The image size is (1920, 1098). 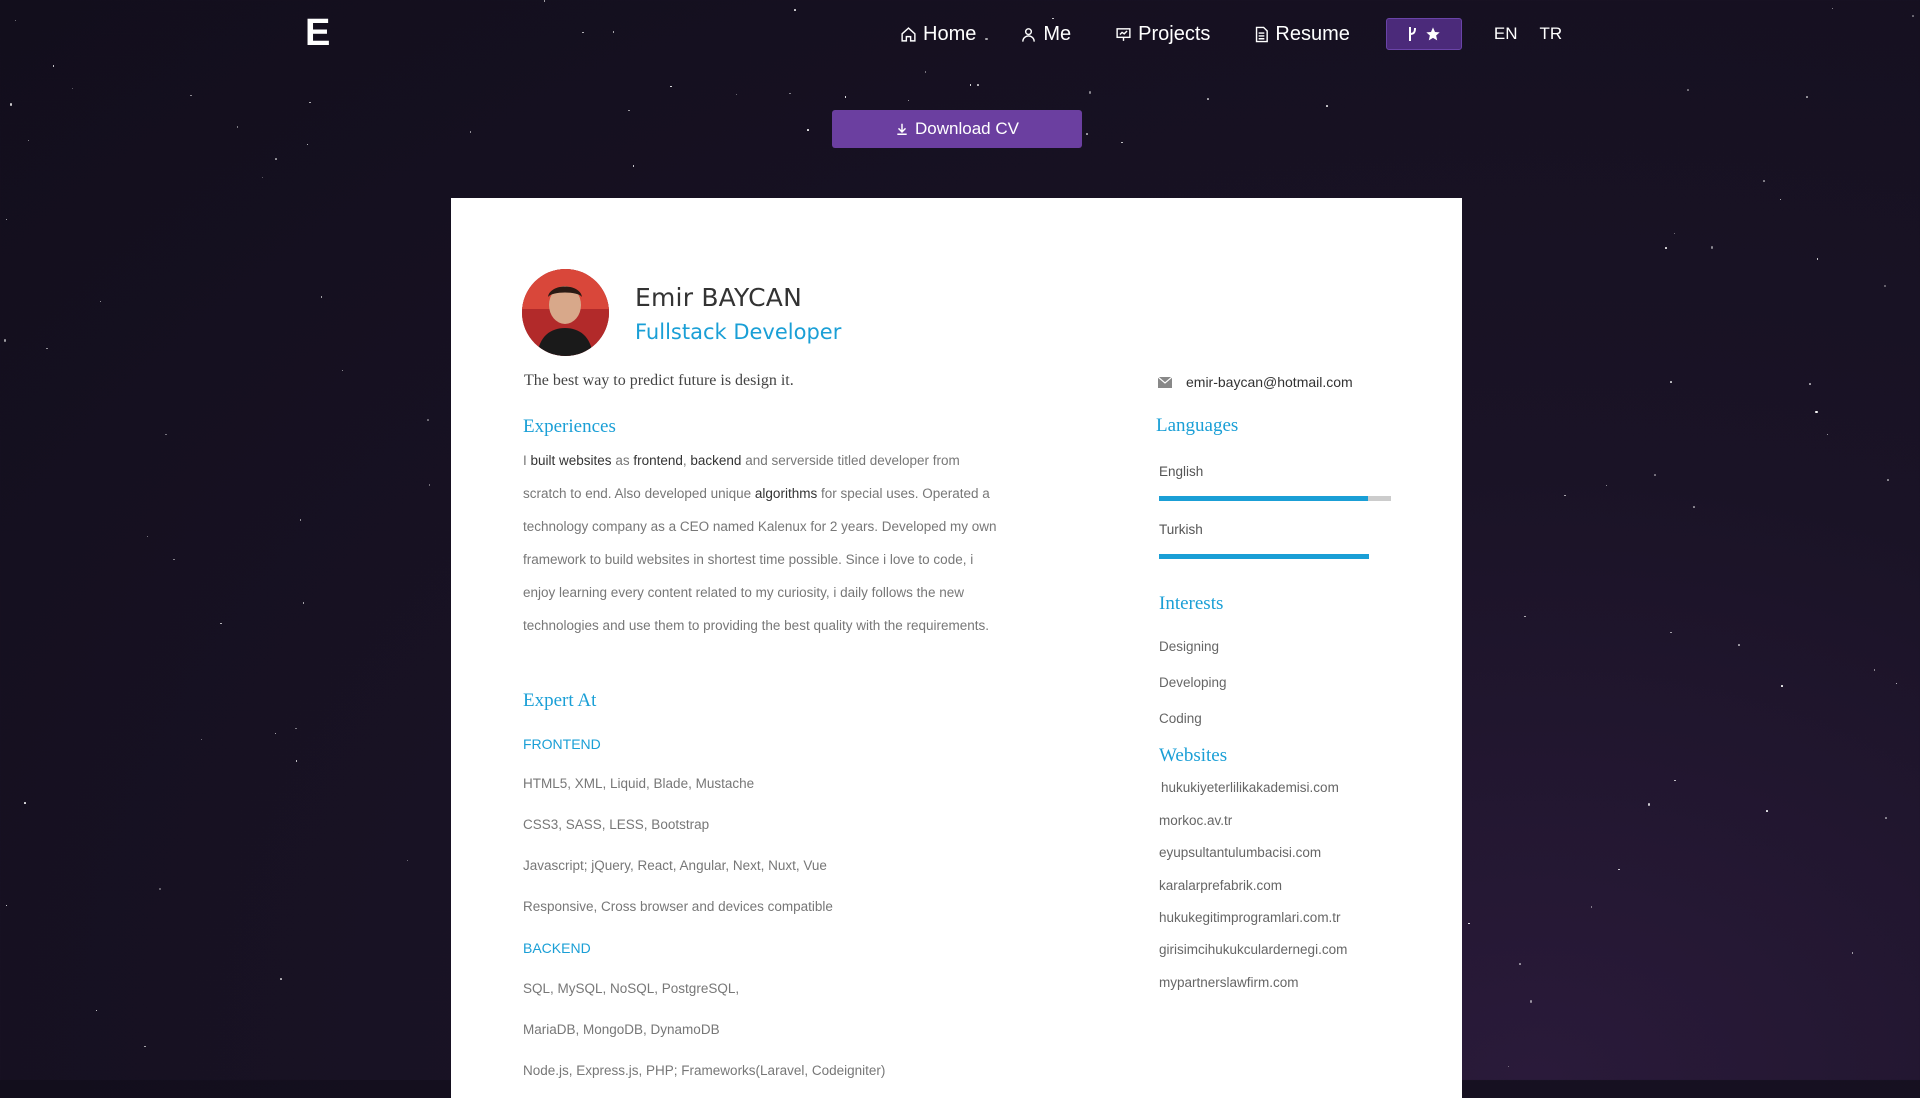 I want to click on github-star-button, so click(x=1423, y=34).